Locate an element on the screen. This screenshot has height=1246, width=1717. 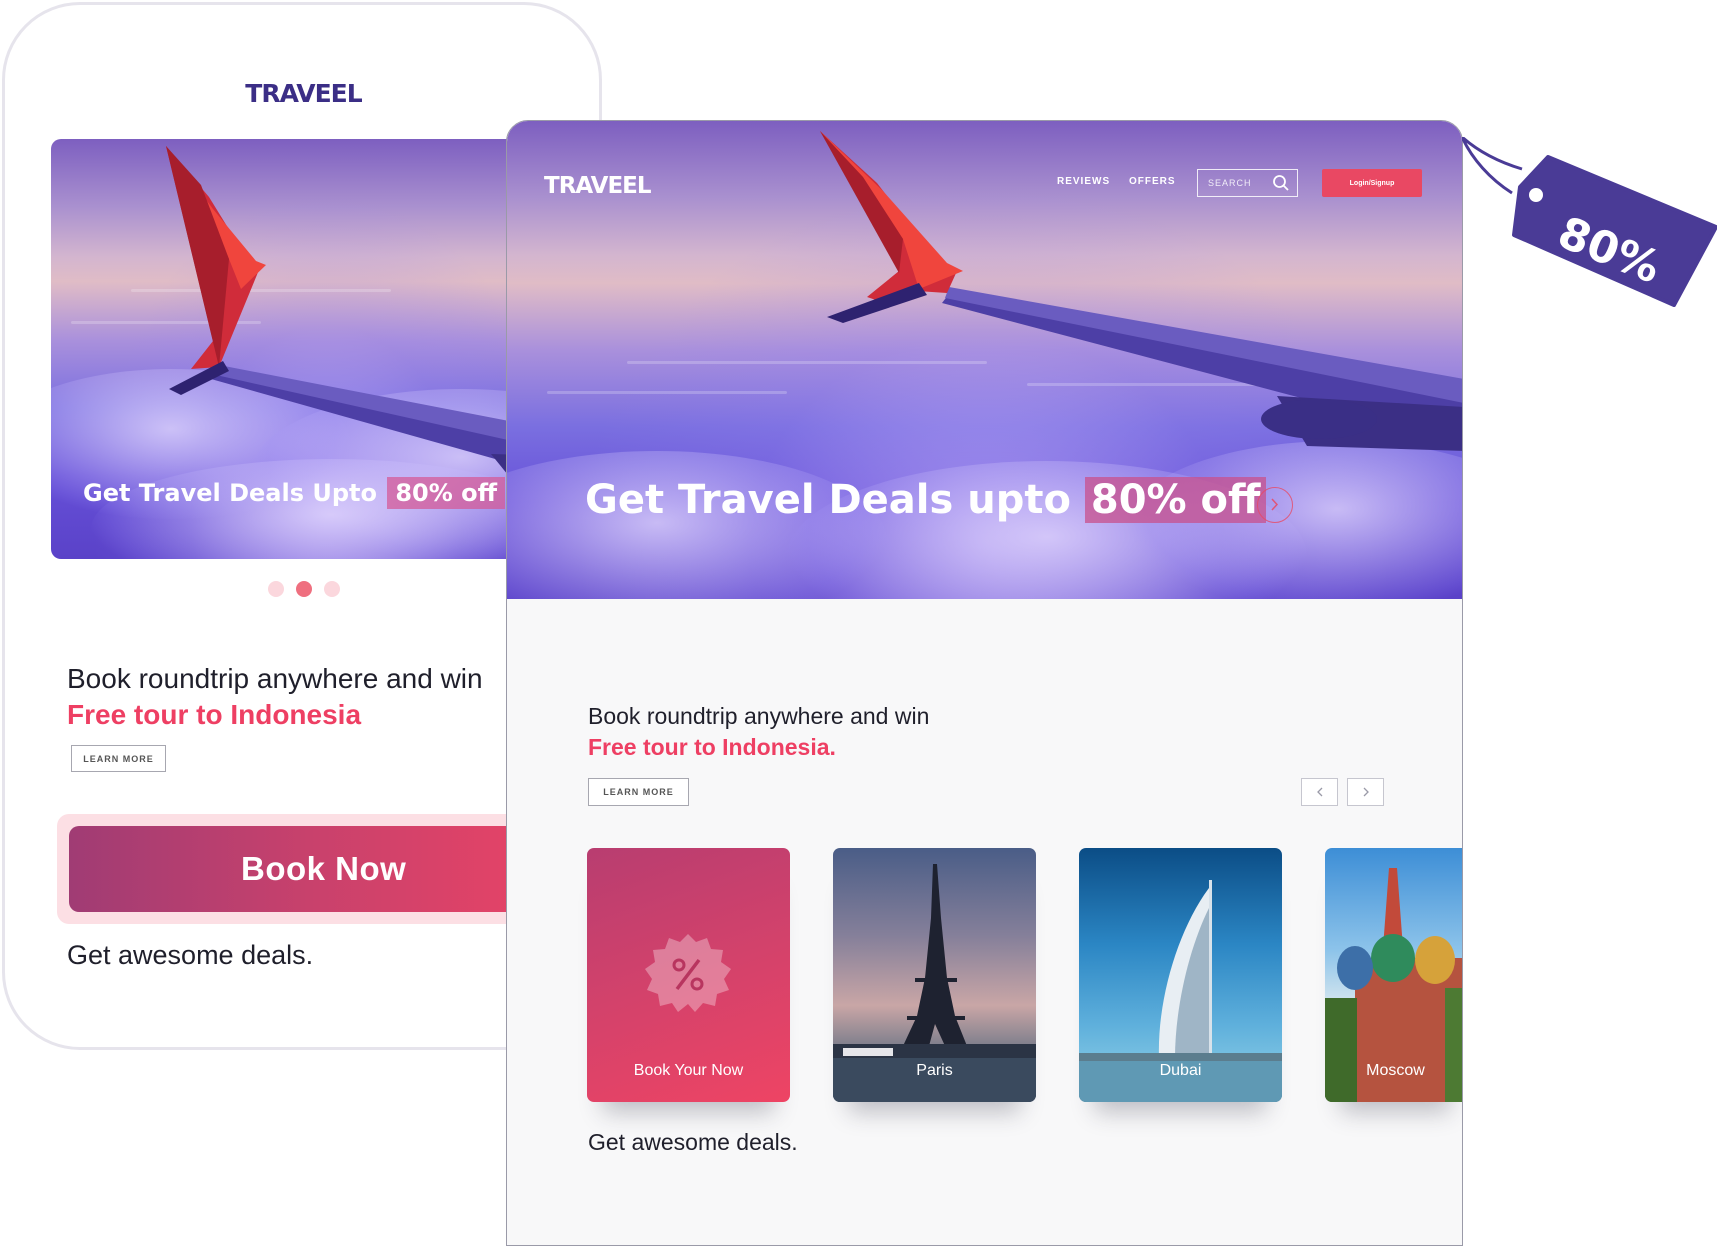
nav-offers: OFFERS is located at coordinates (1152, 181).